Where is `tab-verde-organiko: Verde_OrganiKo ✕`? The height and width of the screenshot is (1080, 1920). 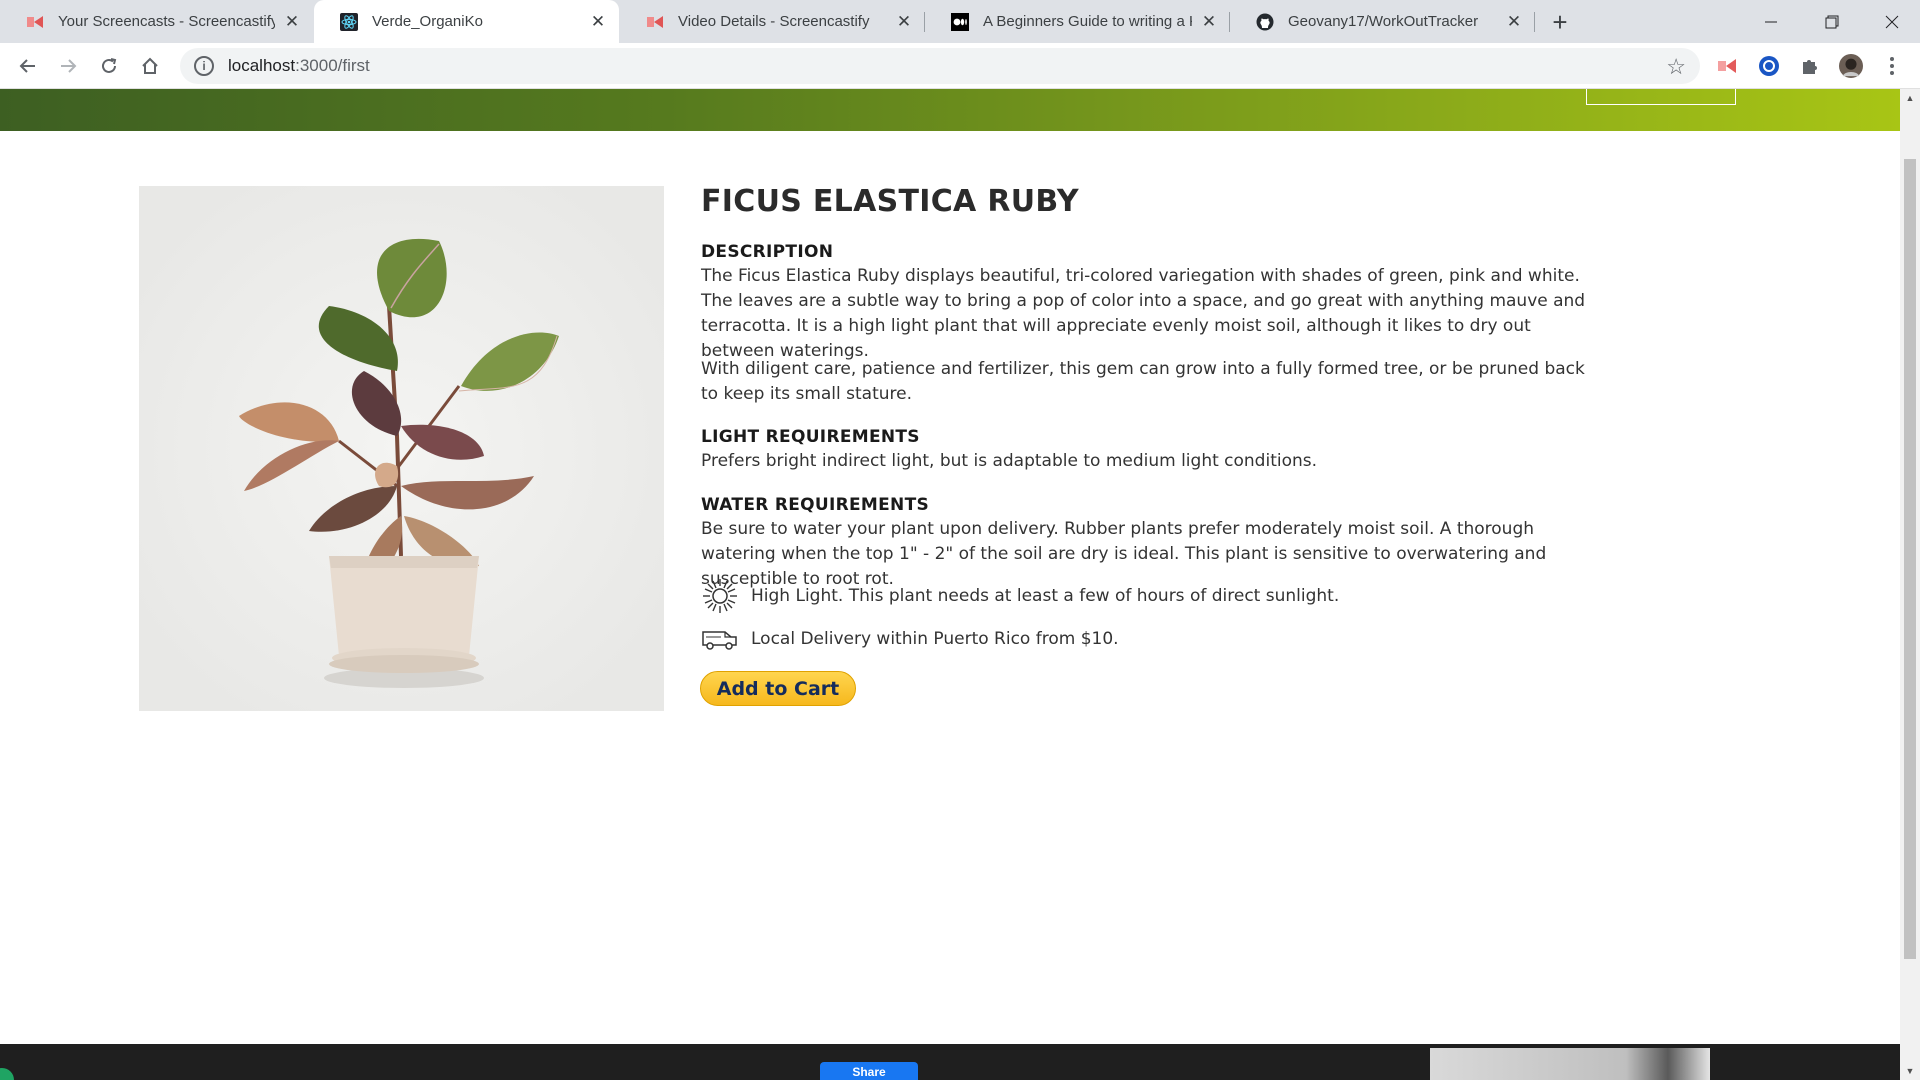
tab-verde-organiko: Verde_OrganiKo ✕ is located at coordinates (466, 21).